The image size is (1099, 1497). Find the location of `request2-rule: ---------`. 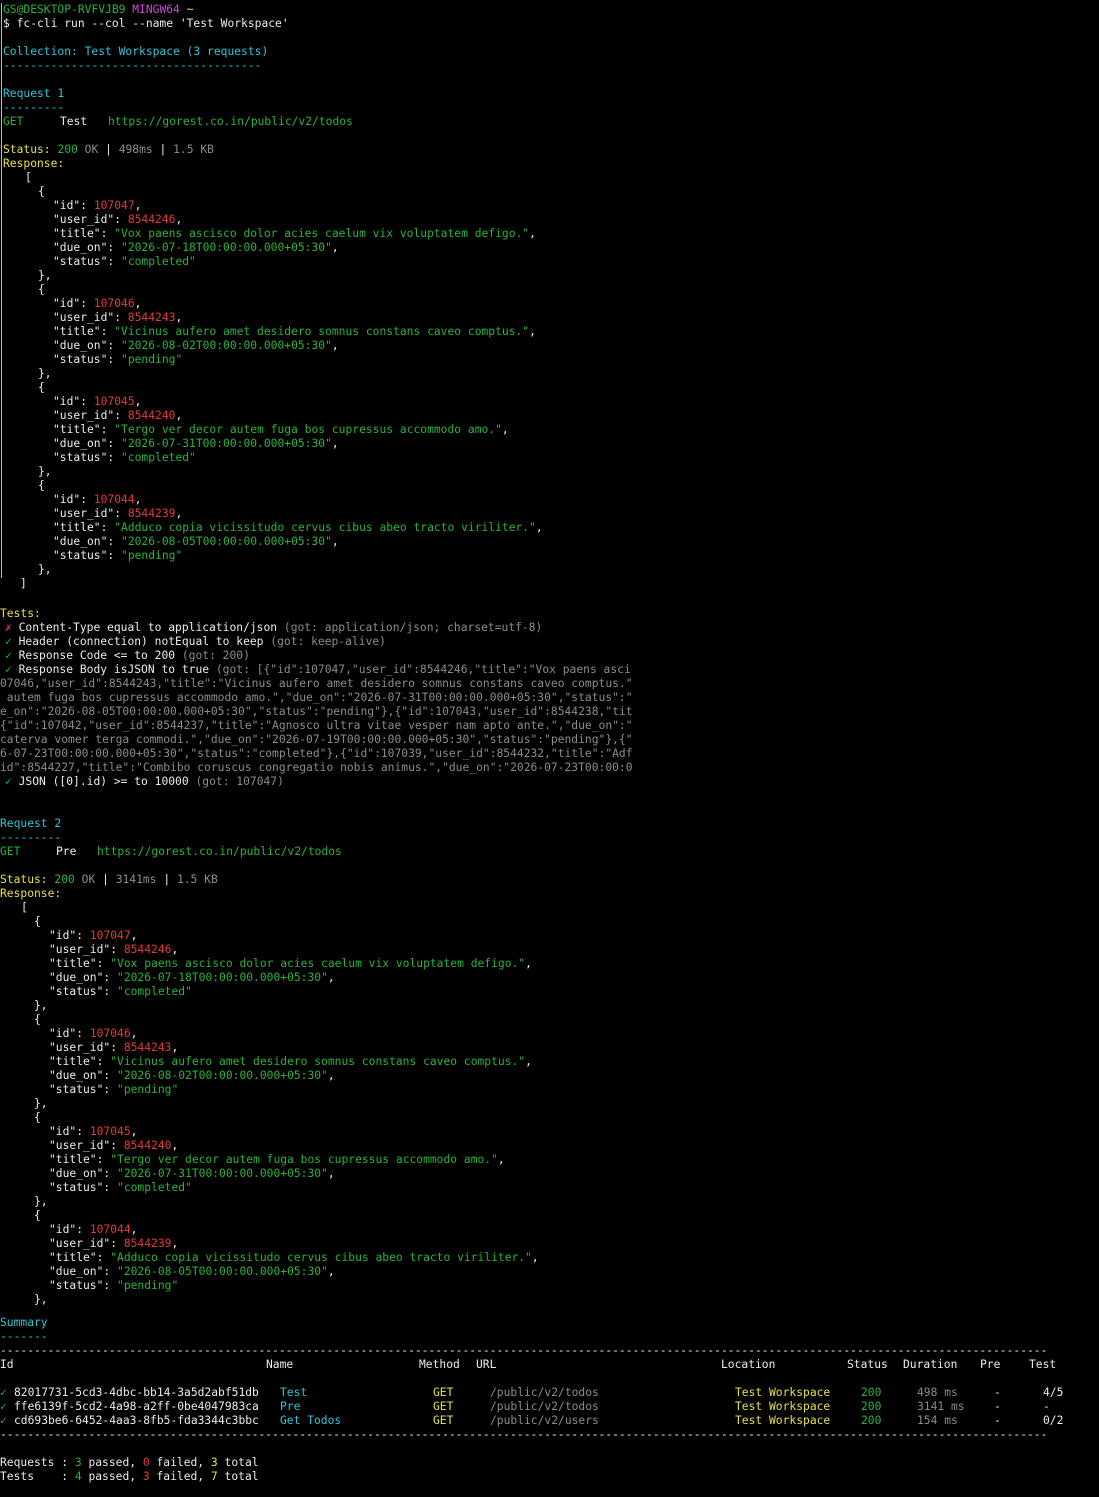

request2-rule: --------- is located at coordinates (30, 838).